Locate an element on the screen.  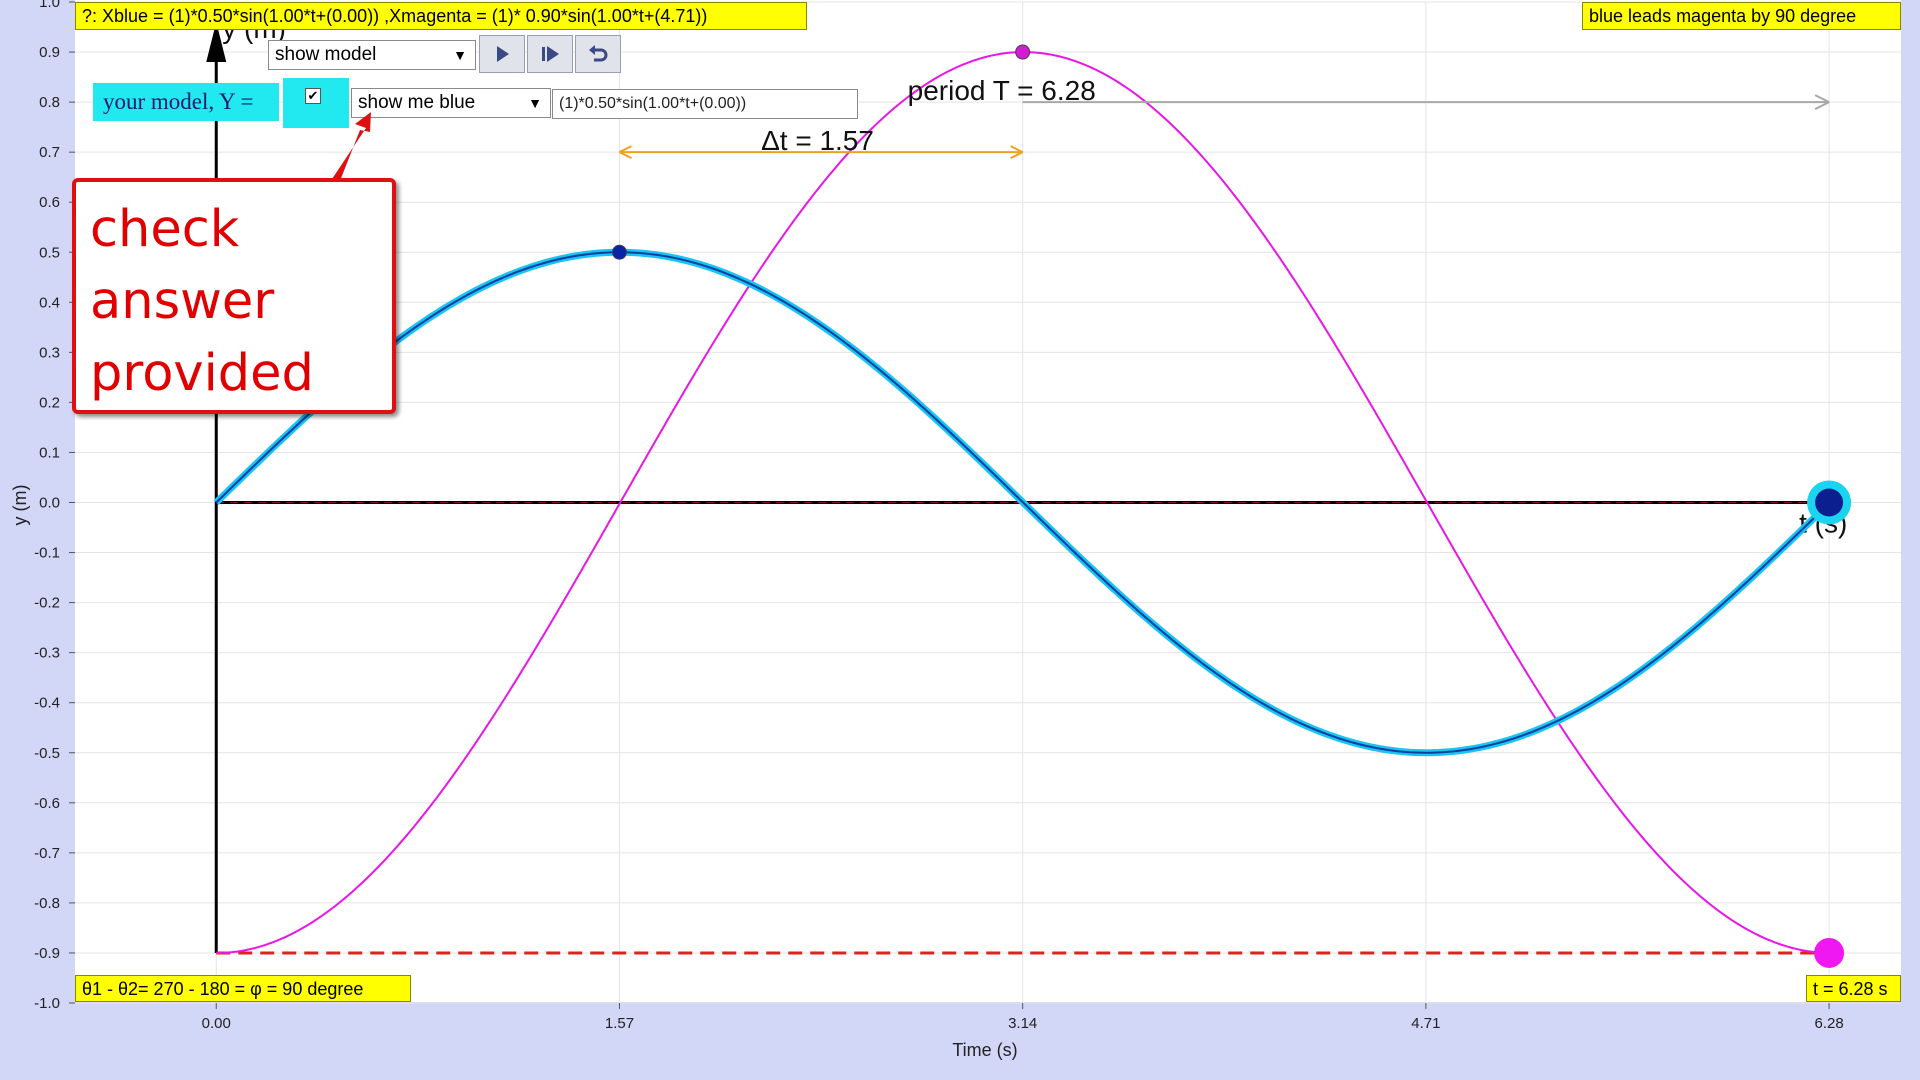
callout-line-3: provided is located at coordinates (202, 373).